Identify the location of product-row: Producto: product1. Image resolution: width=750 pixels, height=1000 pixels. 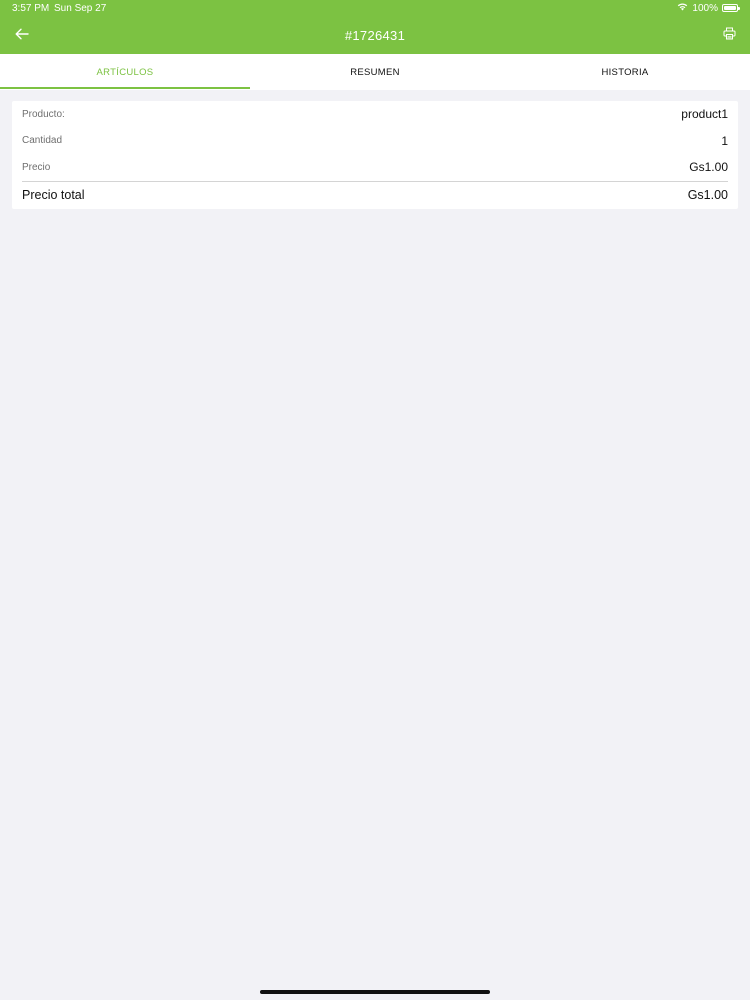
(375, 114).